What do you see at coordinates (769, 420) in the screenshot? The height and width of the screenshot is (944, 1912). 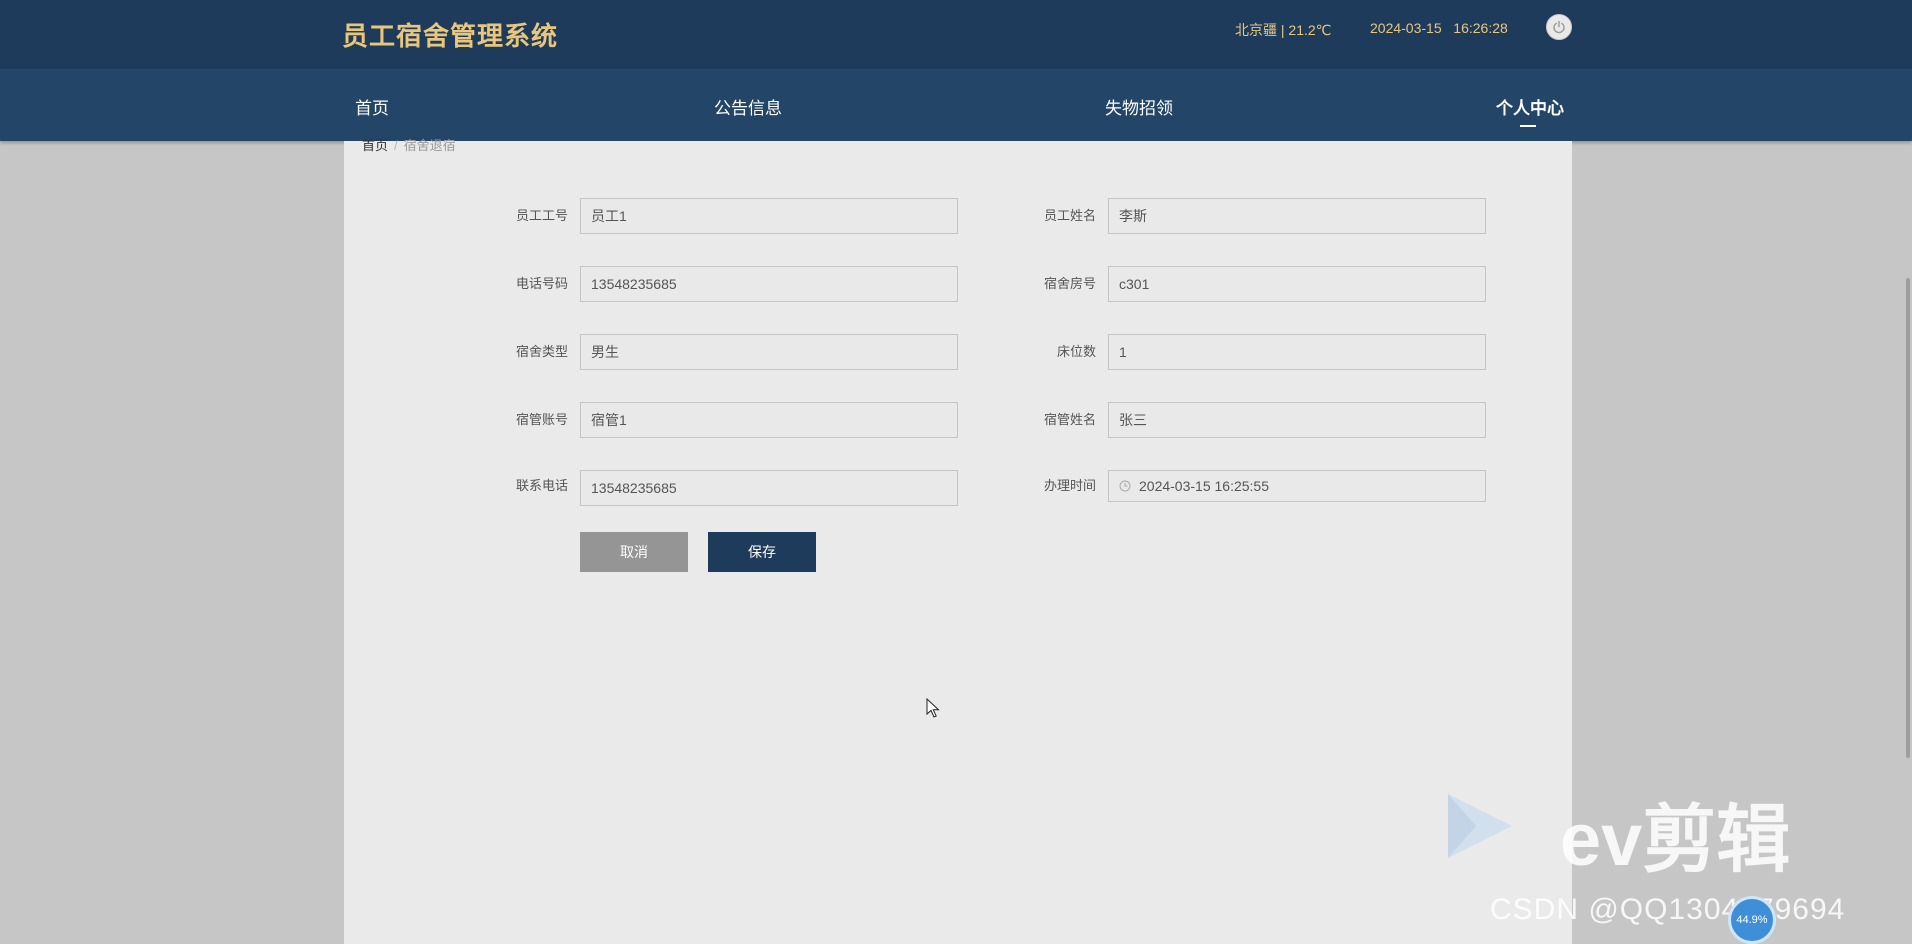 I see `manager-account-field: 宿管1` at bounding box center [769, 420].